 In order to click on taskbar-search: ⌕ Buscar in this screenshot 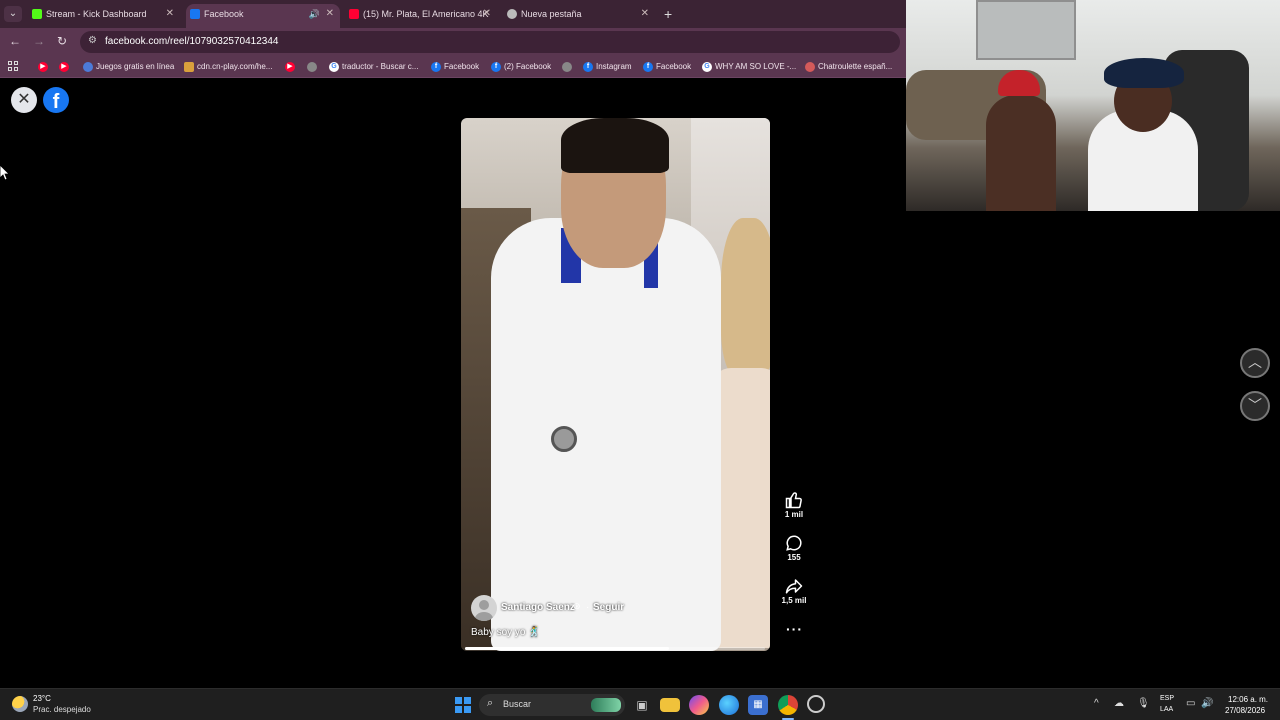, I will do `click(552, 705)`.